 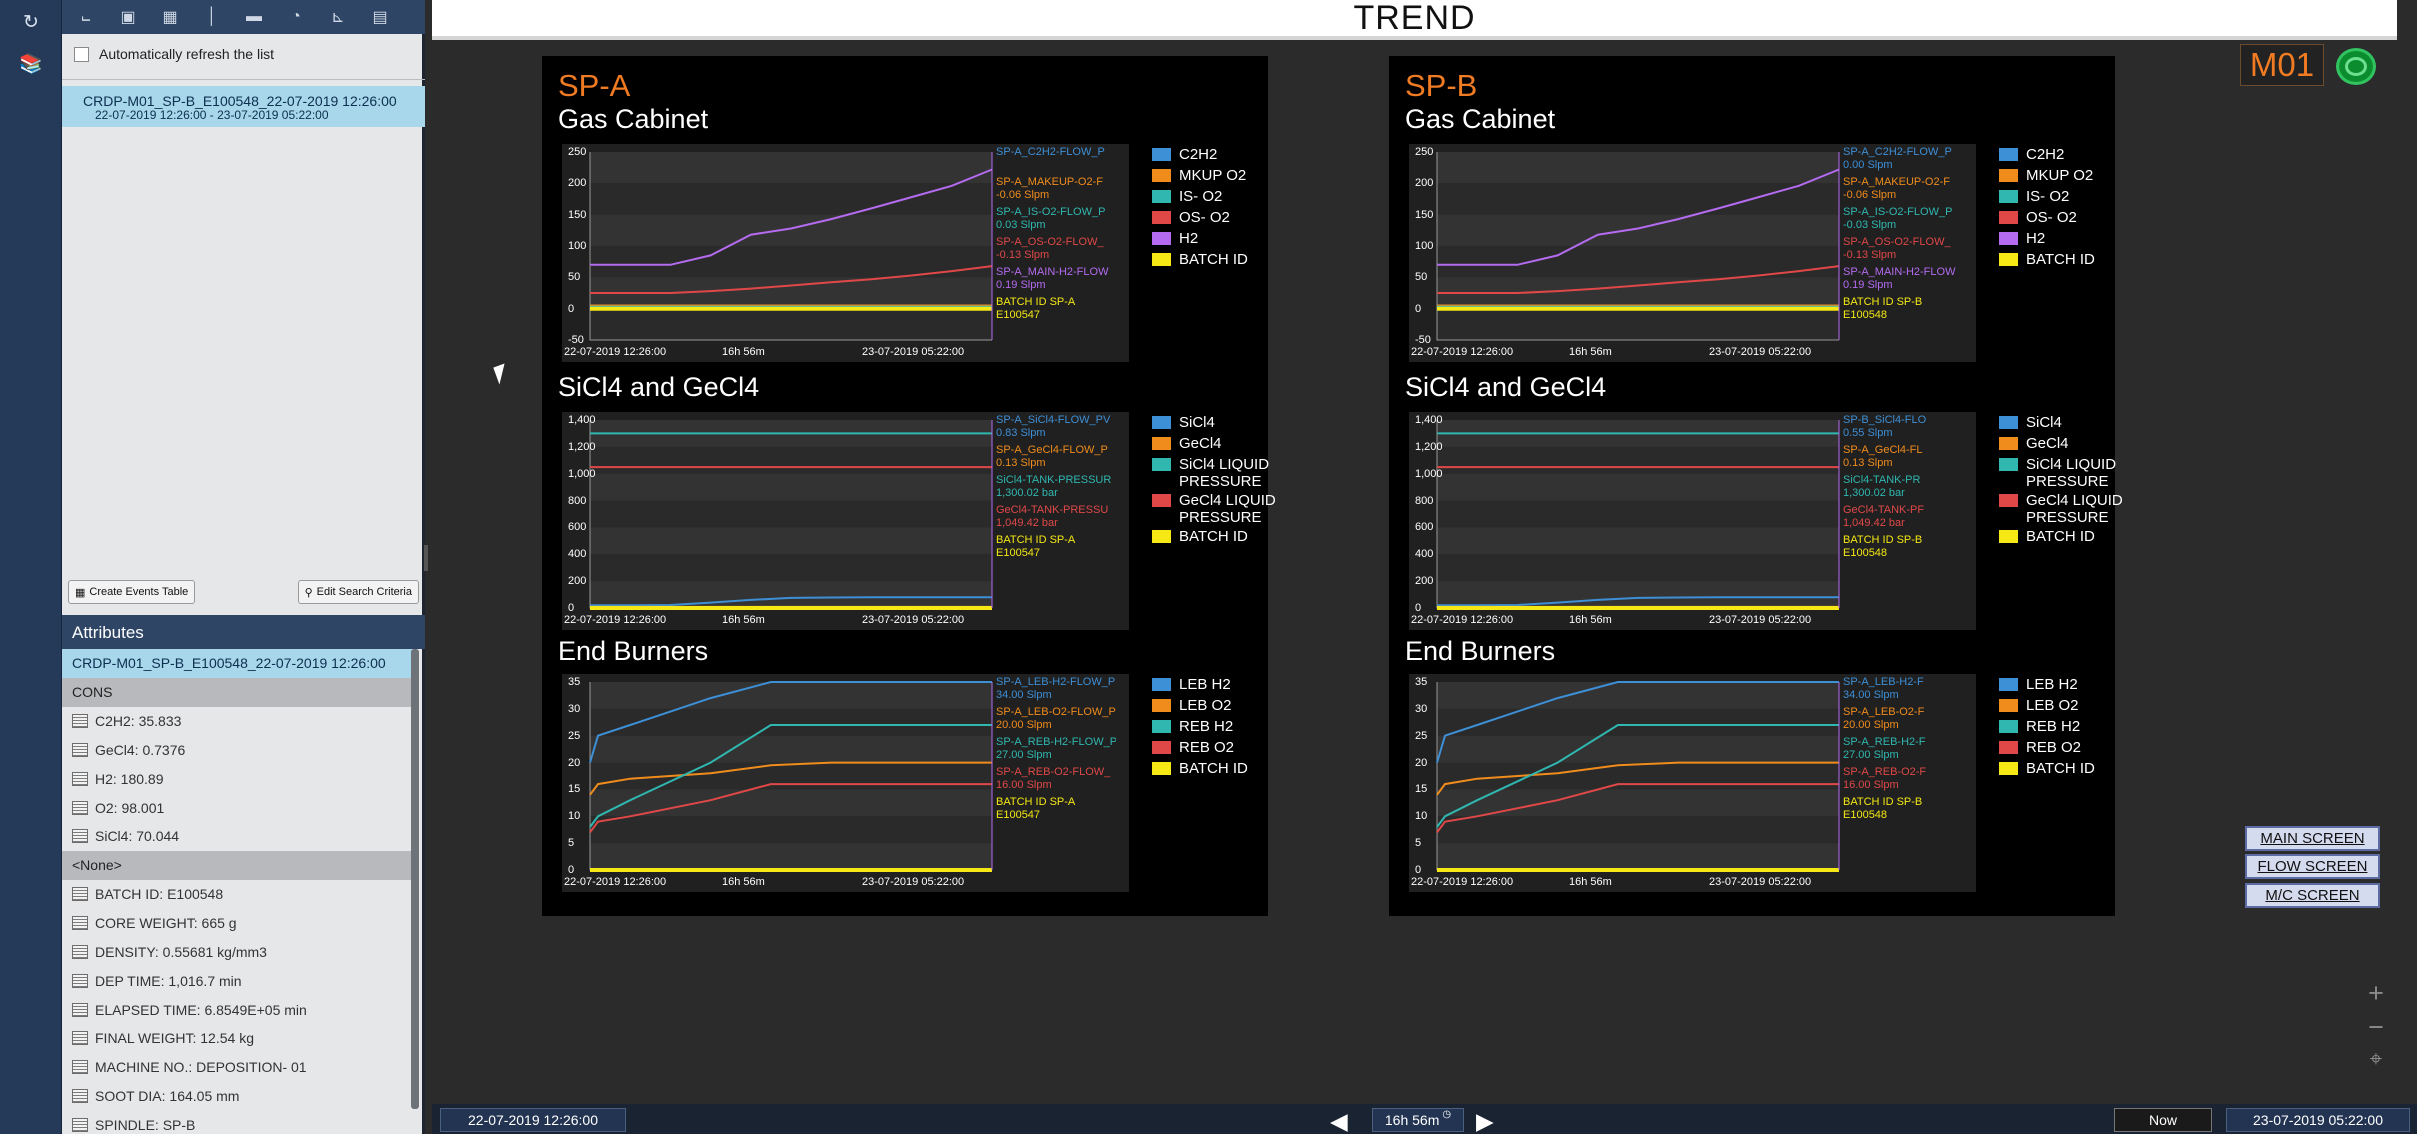 I want to click on start-time: 22-07-2019 12:26:00, so click(x=533, y=1120).